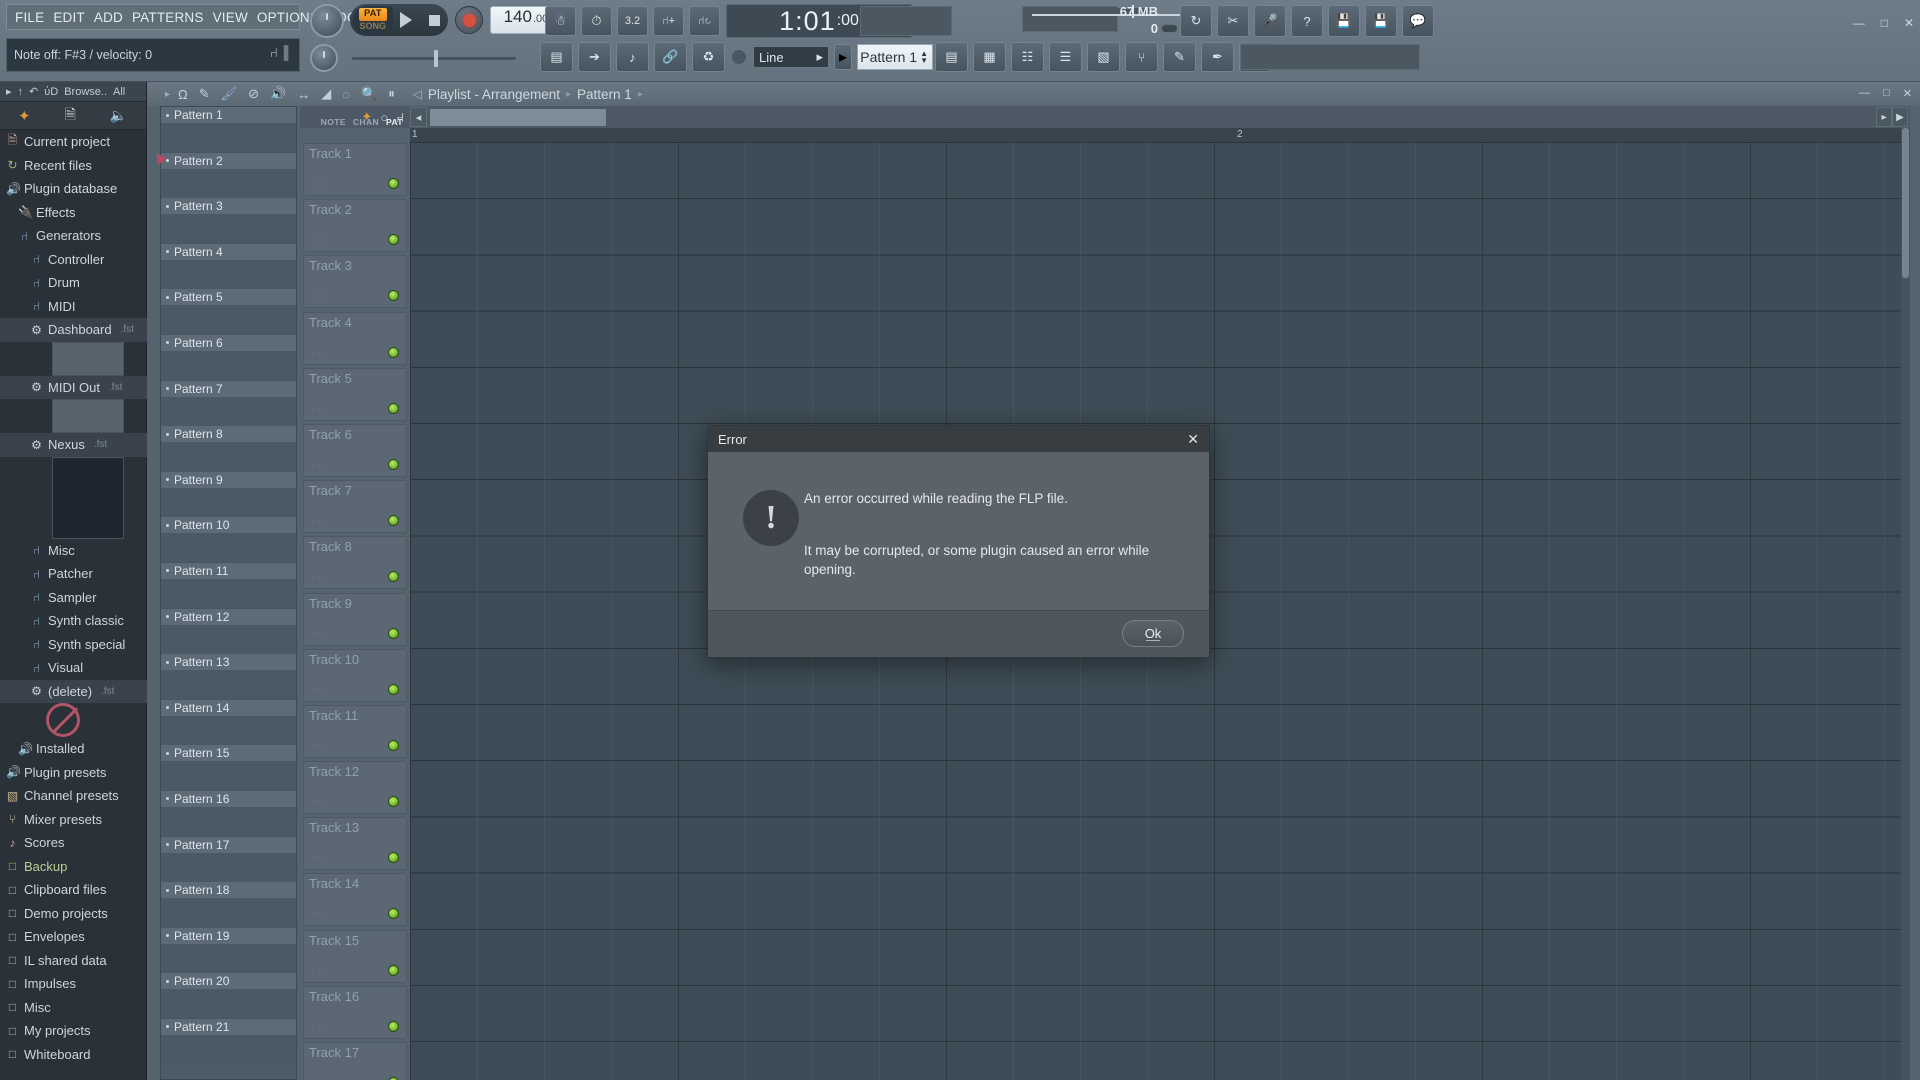 This screenshot has height=1080, width=1920. What do you see at coordinates (1179, 57) in the screenshot?
I see `draw-icon: ✎` at bounding box center [1179, 57].